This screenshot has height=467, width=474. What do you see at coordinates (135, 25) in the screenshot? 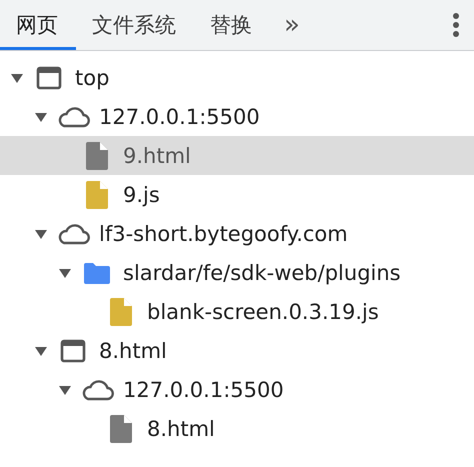
I see `tab: 文件系统` at bounding box center [135, 25].